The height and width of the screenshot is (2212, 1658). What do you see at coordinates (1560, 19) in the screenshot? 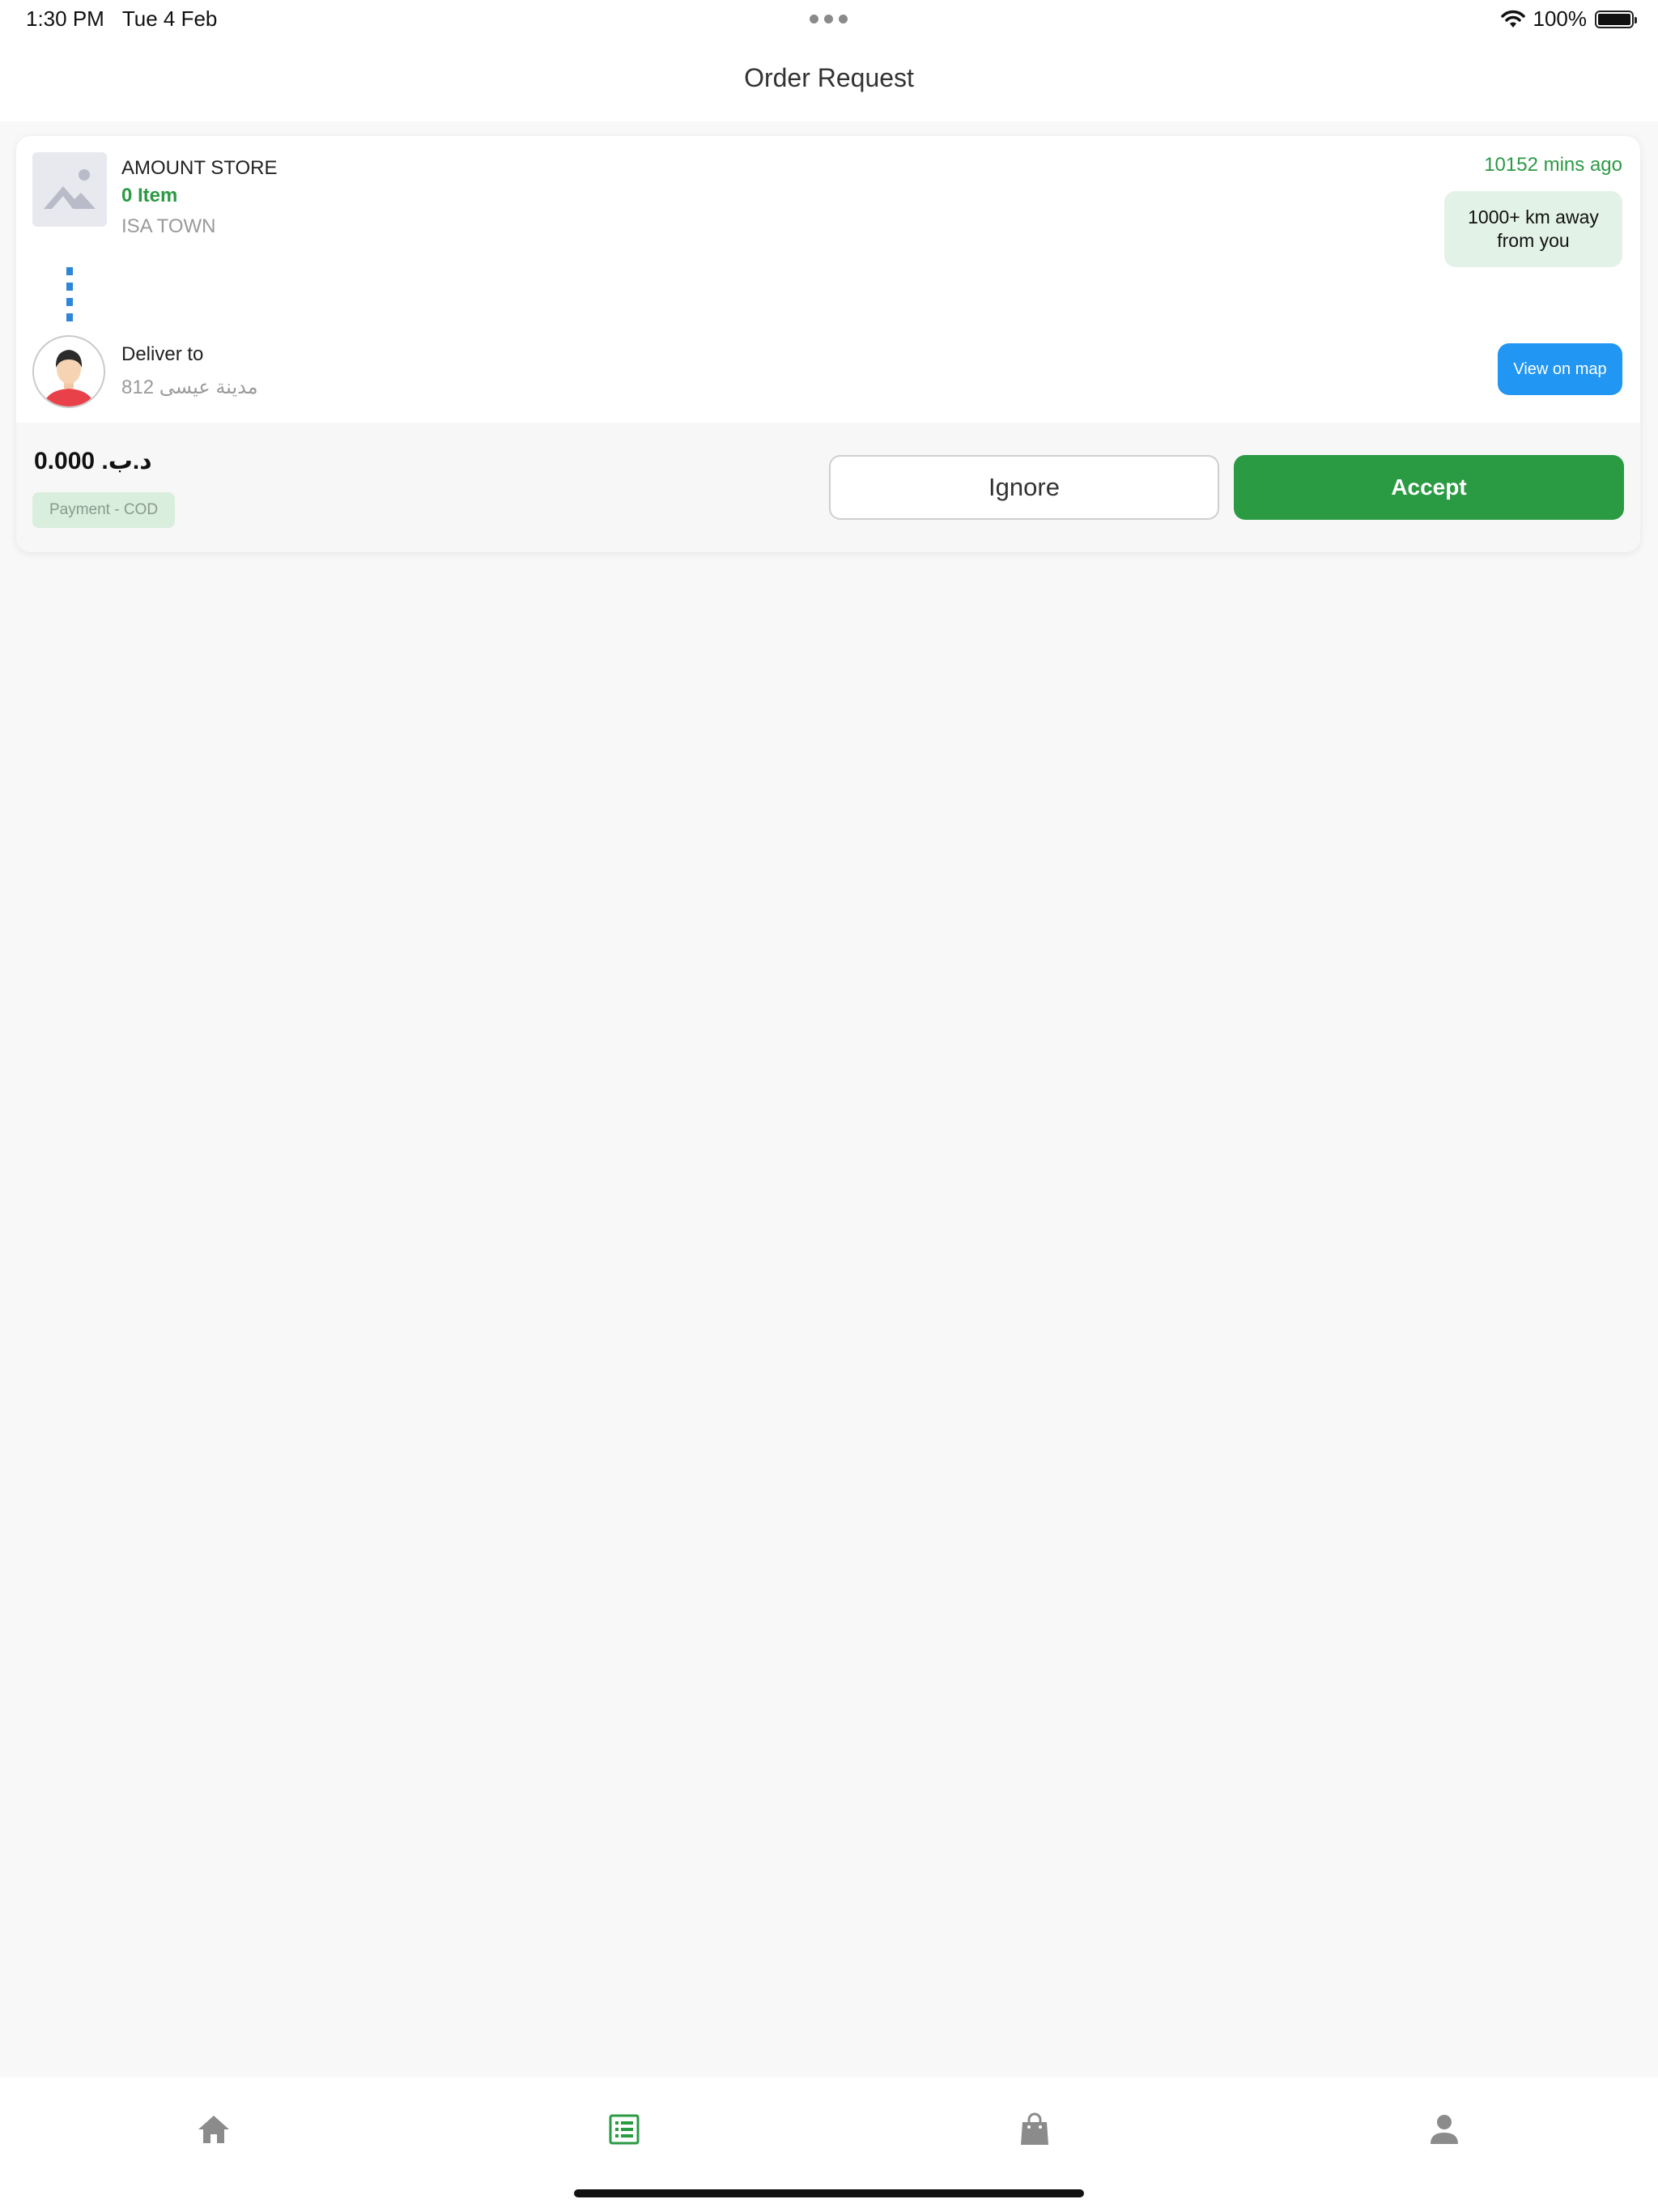
I see `battery-percent: 100%` at bounding box center [1560, 19].